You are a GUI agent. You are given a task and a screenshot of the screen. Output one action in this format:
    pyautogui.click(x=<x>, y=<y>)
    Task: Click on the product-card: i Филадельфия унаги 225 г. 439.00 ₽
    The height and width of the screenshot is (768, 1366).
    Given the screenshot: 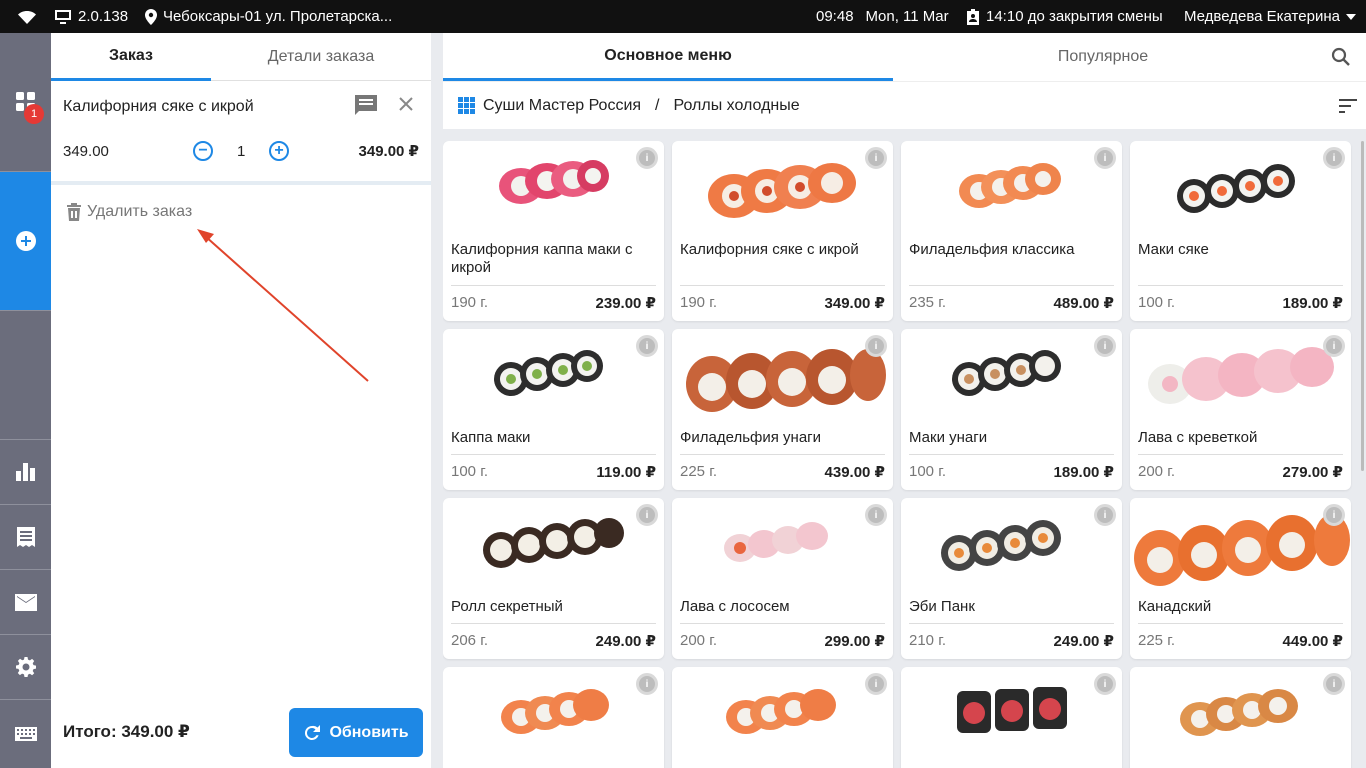 What is the action you would take?
    pyautogui.click(x=782, y=409)
    